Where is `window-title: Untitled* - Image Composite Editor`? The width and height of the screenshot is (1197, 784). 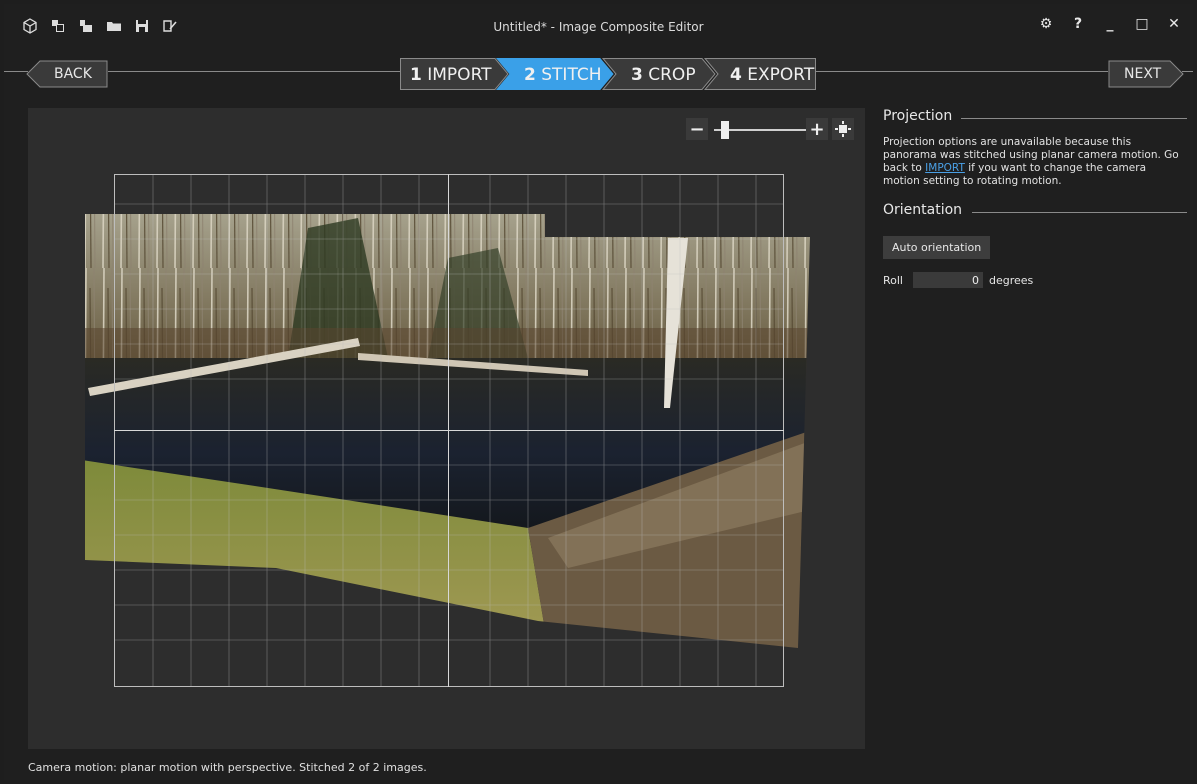
window-title: Untitled* - Image Composite Editor is located at coordinates (598, 27).